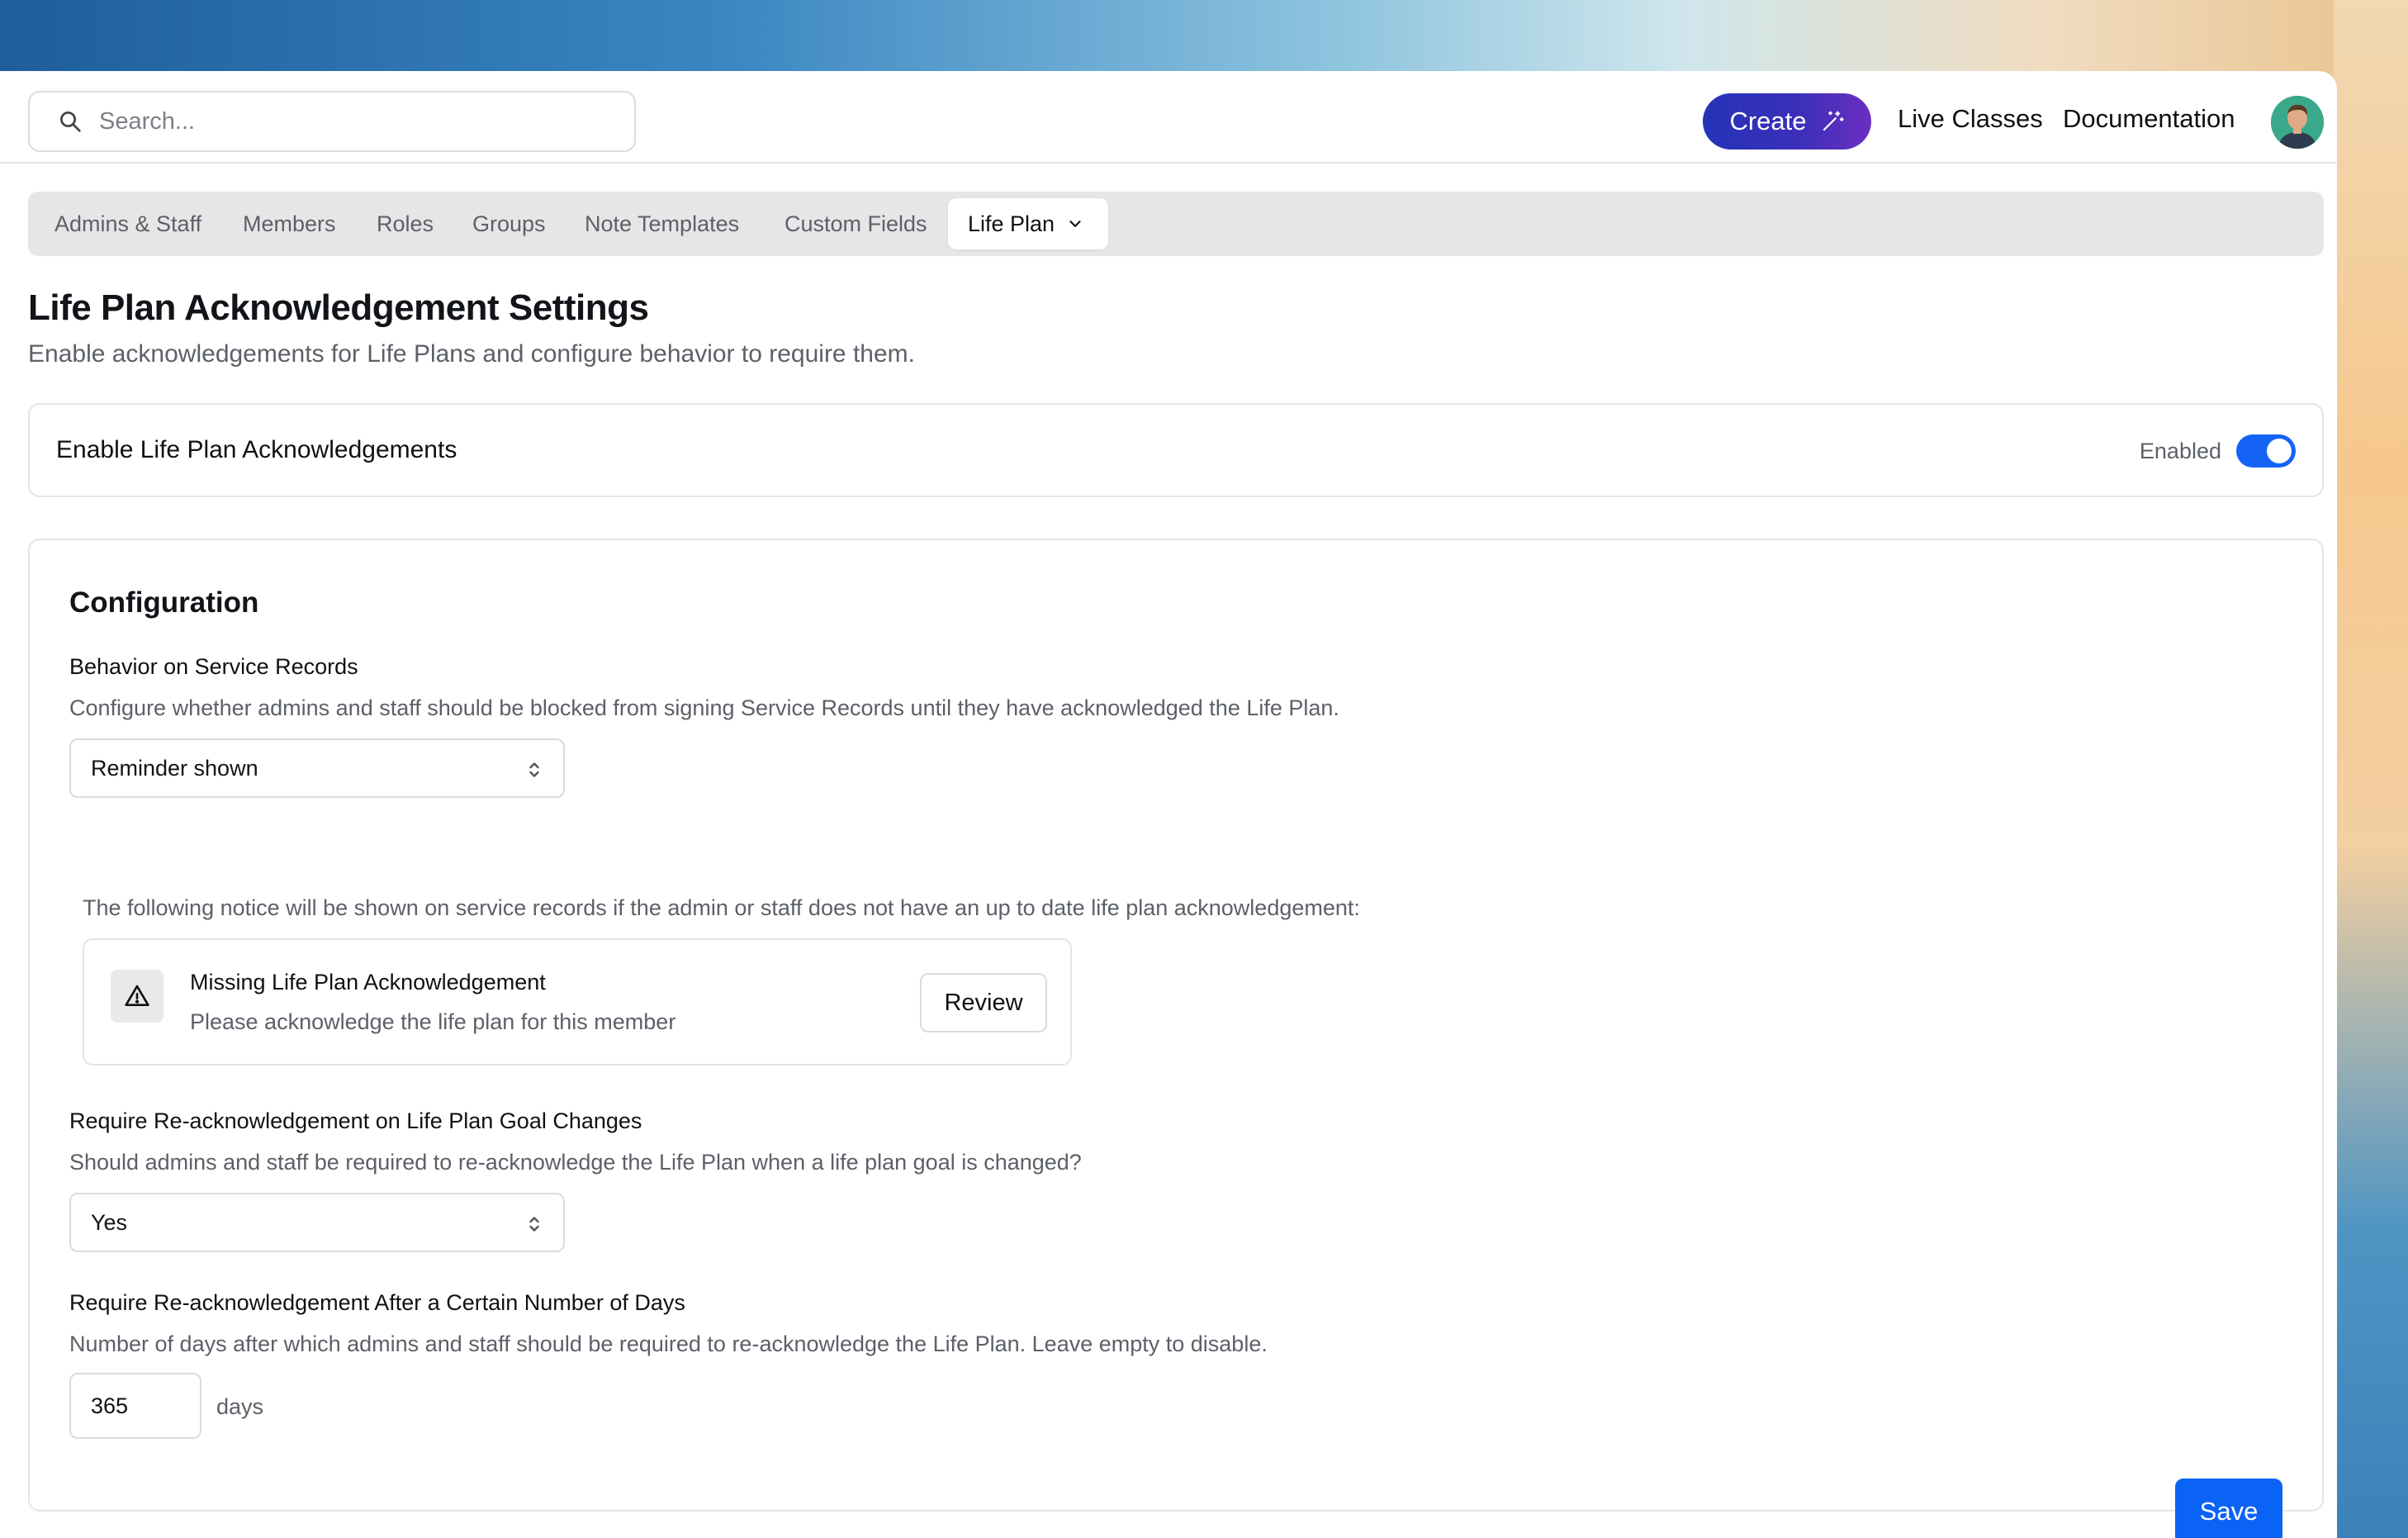 The width and height of the screenshot is (2408, 1538). Describe the element at coordinates (347, 121) in the screenshot. I see `search-input` at that location.